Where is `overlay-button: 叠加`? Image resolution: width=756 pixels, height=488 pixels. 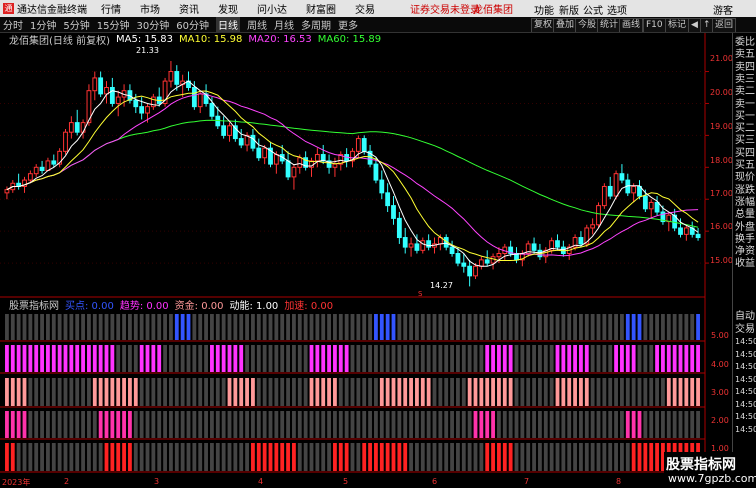
overlay-button: 叠加 is located at coordinates (565, 25).